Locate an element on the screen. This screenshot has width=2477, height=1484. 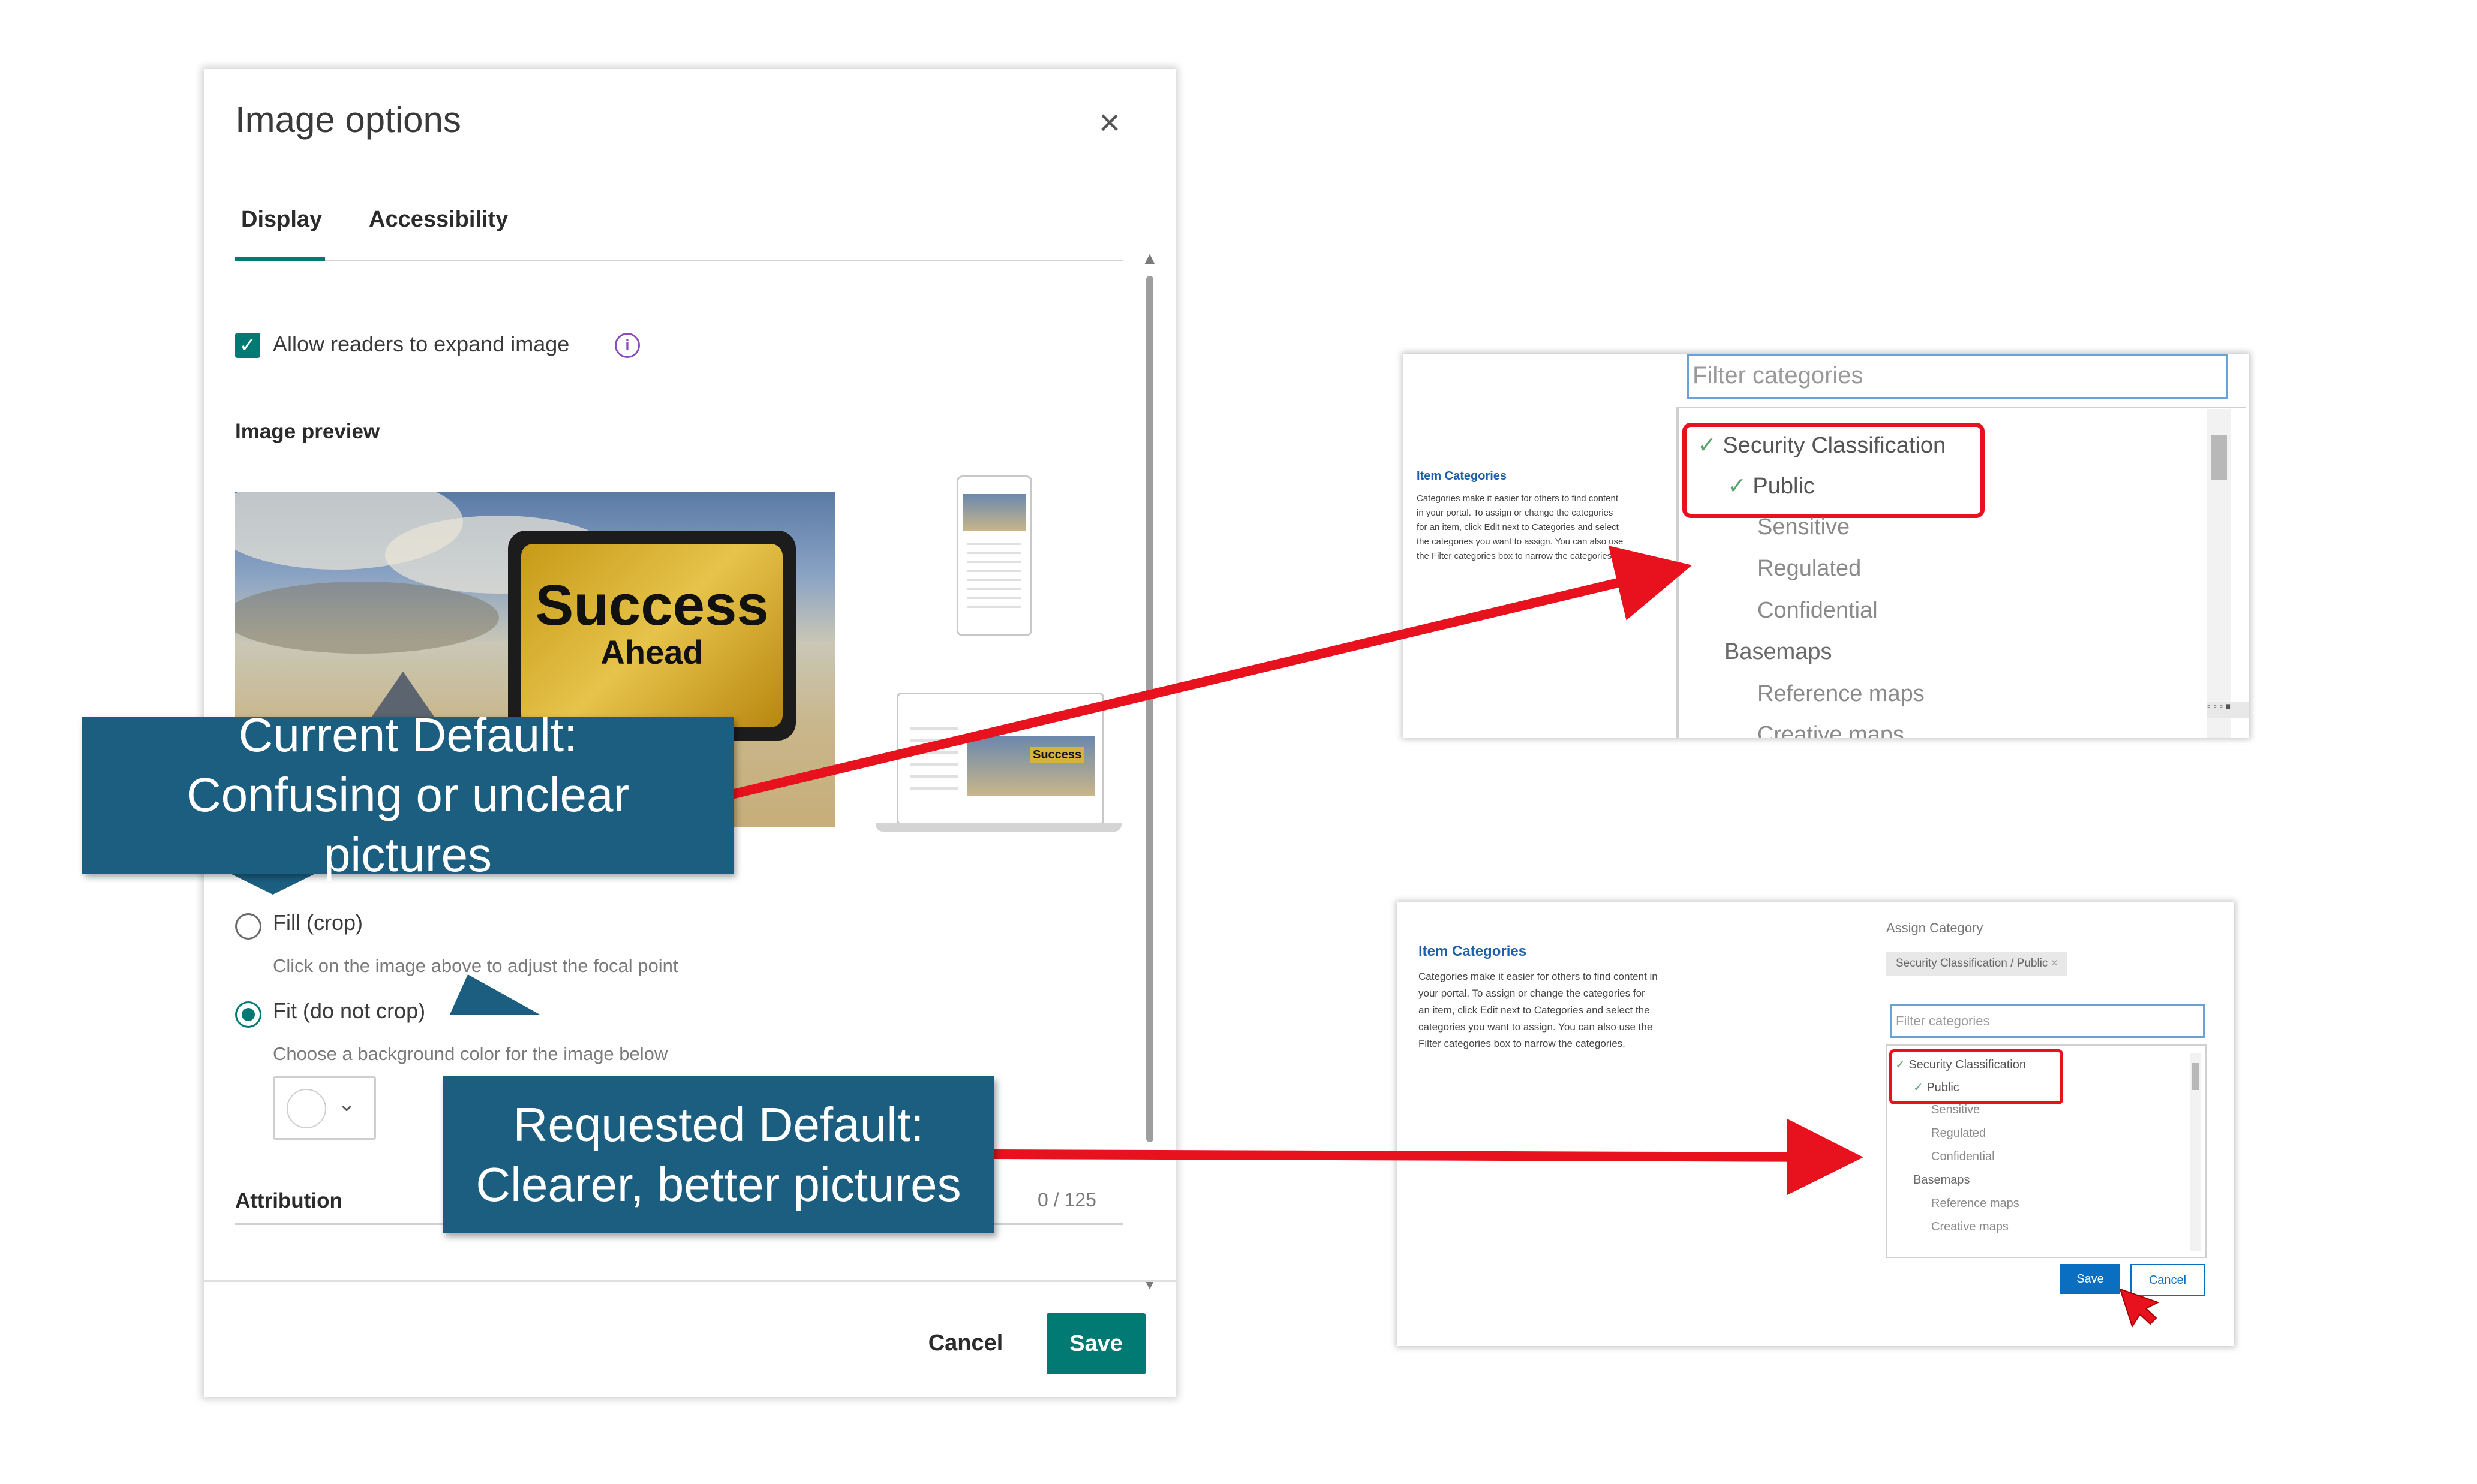
callout-requested-tail is located at coordinates (495, 994).